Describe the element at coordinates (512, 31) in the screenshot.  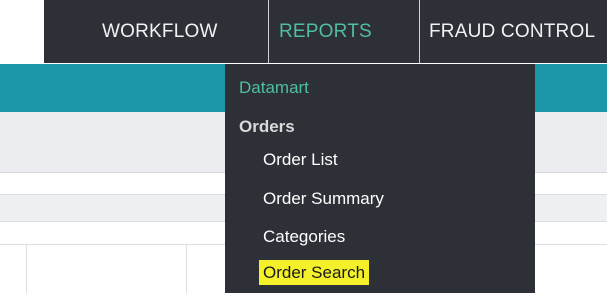
I see `nav-fraud-control: FRAUD CONTROL` at that location.